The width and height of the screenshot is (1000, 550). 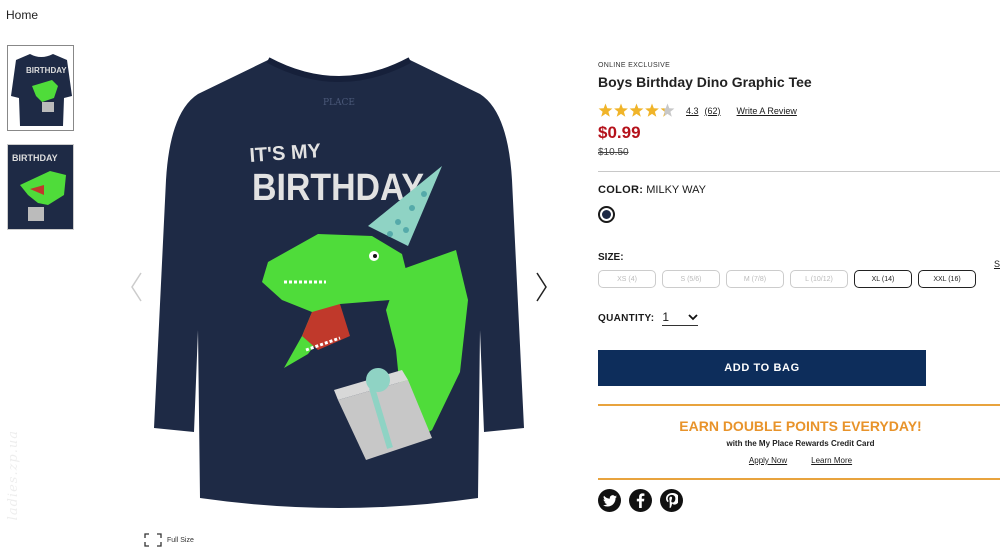 What do you see at coordinates (831, 460) in the screenshot?
I see `learn-more-link: Learn More` at bounding box center [831, 460].